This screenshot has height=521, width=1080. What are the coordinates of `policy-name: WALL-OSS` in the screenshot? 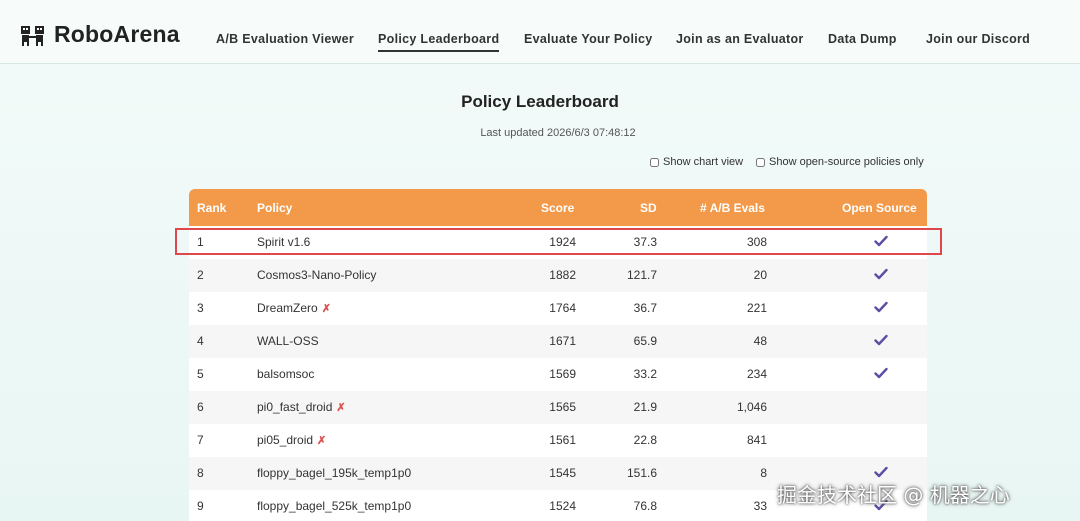 It's located at (288, 341).